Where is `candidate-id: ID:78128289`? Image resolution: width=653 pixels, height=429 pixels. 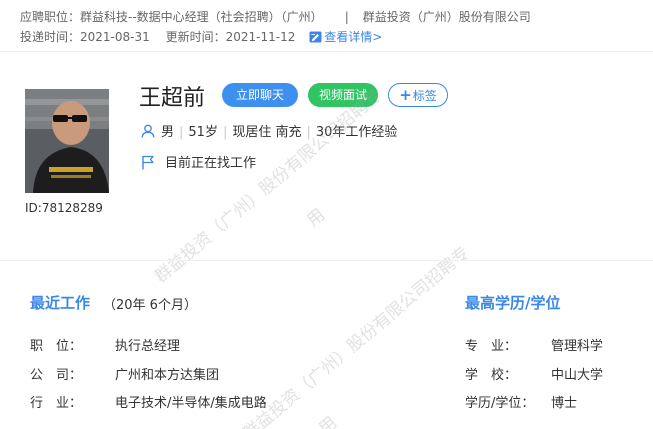
candidate-id: ID:78128289 is located at coordinates (64, 208).